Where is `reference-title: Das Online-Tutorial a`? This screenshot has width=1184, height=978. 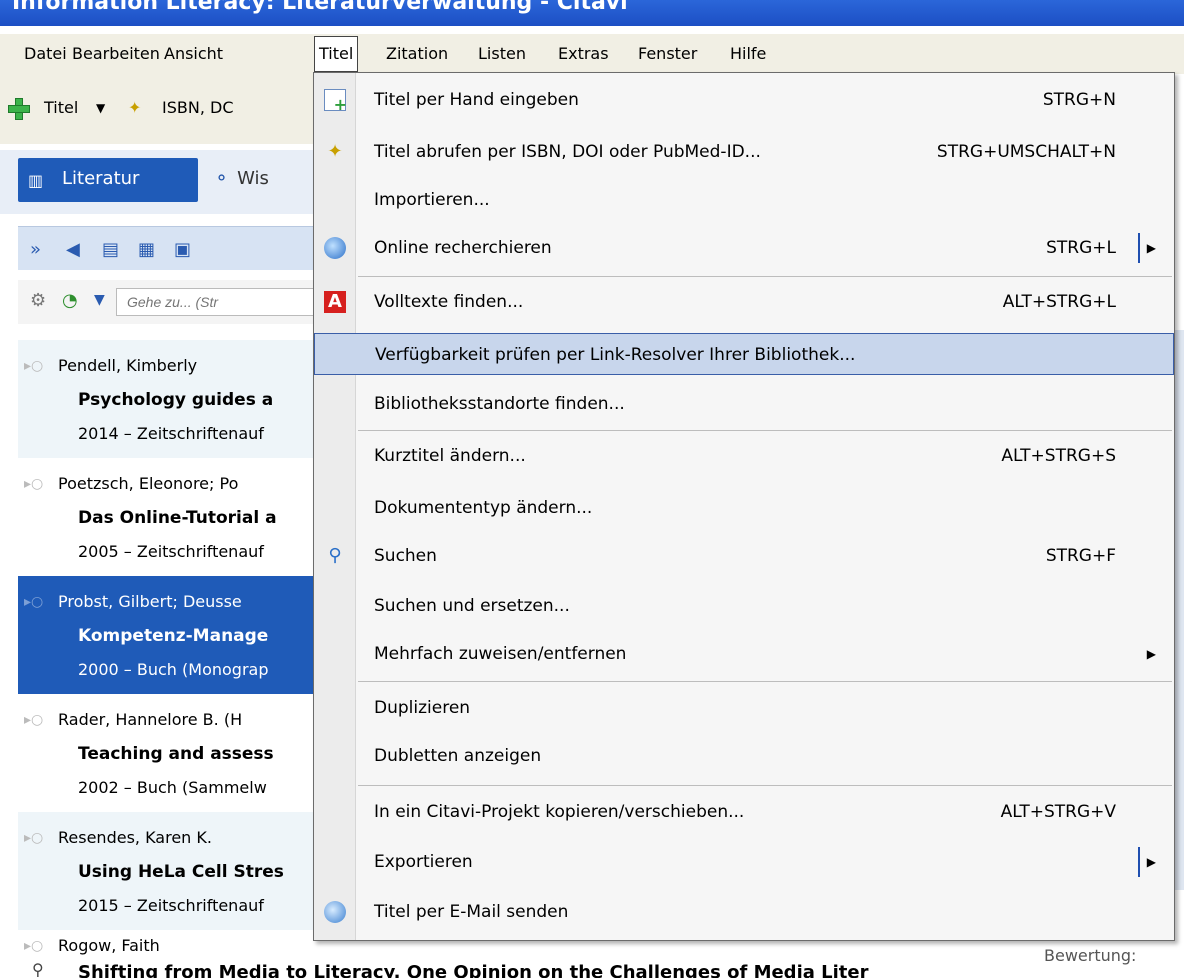
reference-title: Das Online-Tutorial a is located at coordinates (177, 518).